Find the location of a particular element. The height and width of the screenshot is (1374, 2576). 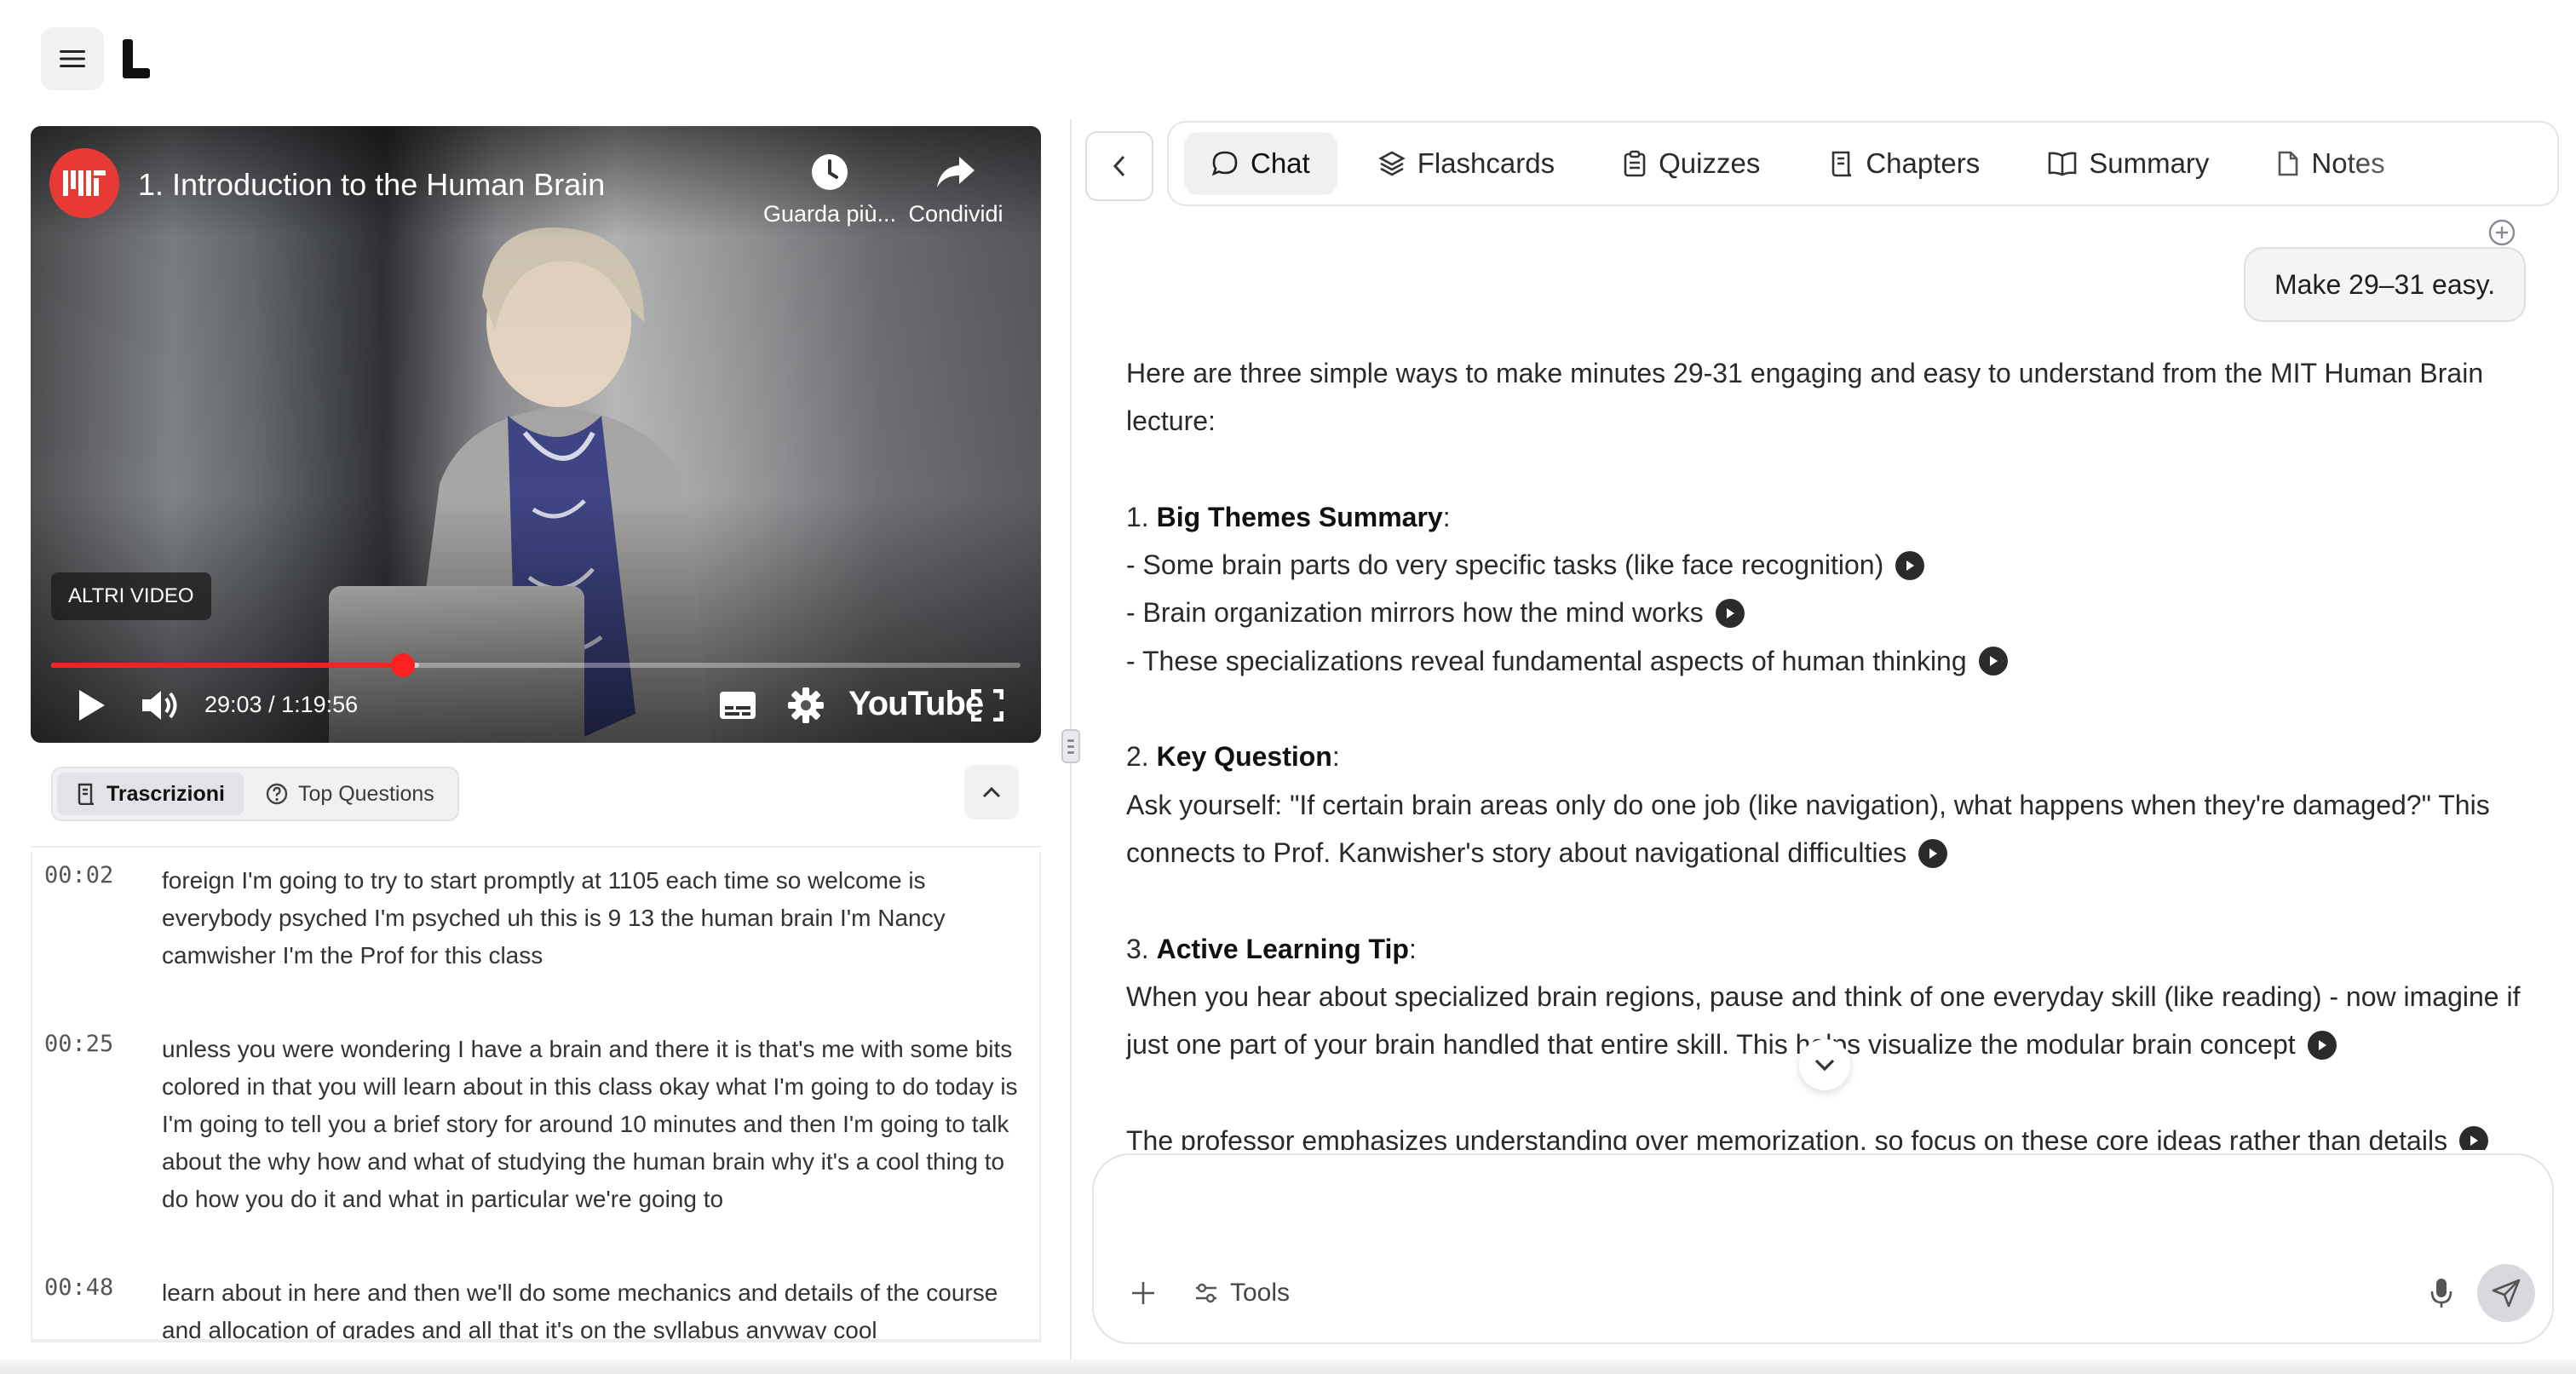

settings-button is located at coordinates (806, 706).